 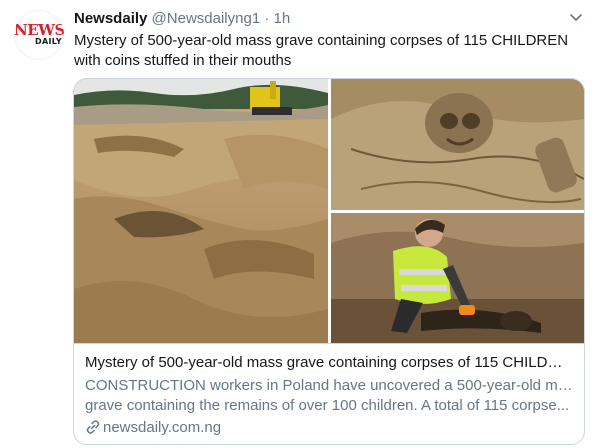 What do you see at coordinates (162, 427) in the screenshot?
I see `card-domain-text: newsdaily.com.ng` at bounding box center [162, 427].